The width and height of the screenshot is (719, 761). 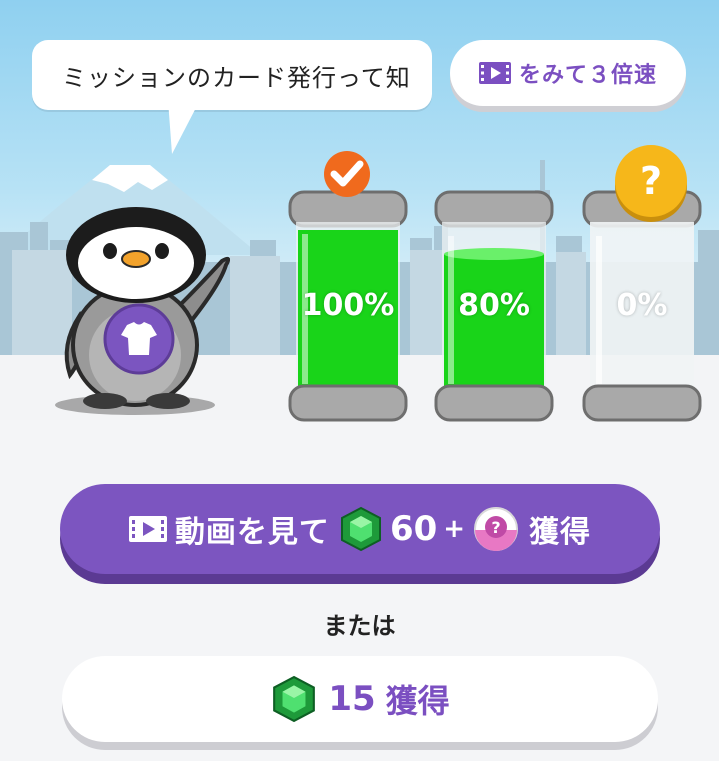 I want to click on watch-video-speedup-button: をみて３倍速, so click(x=568, y=73).